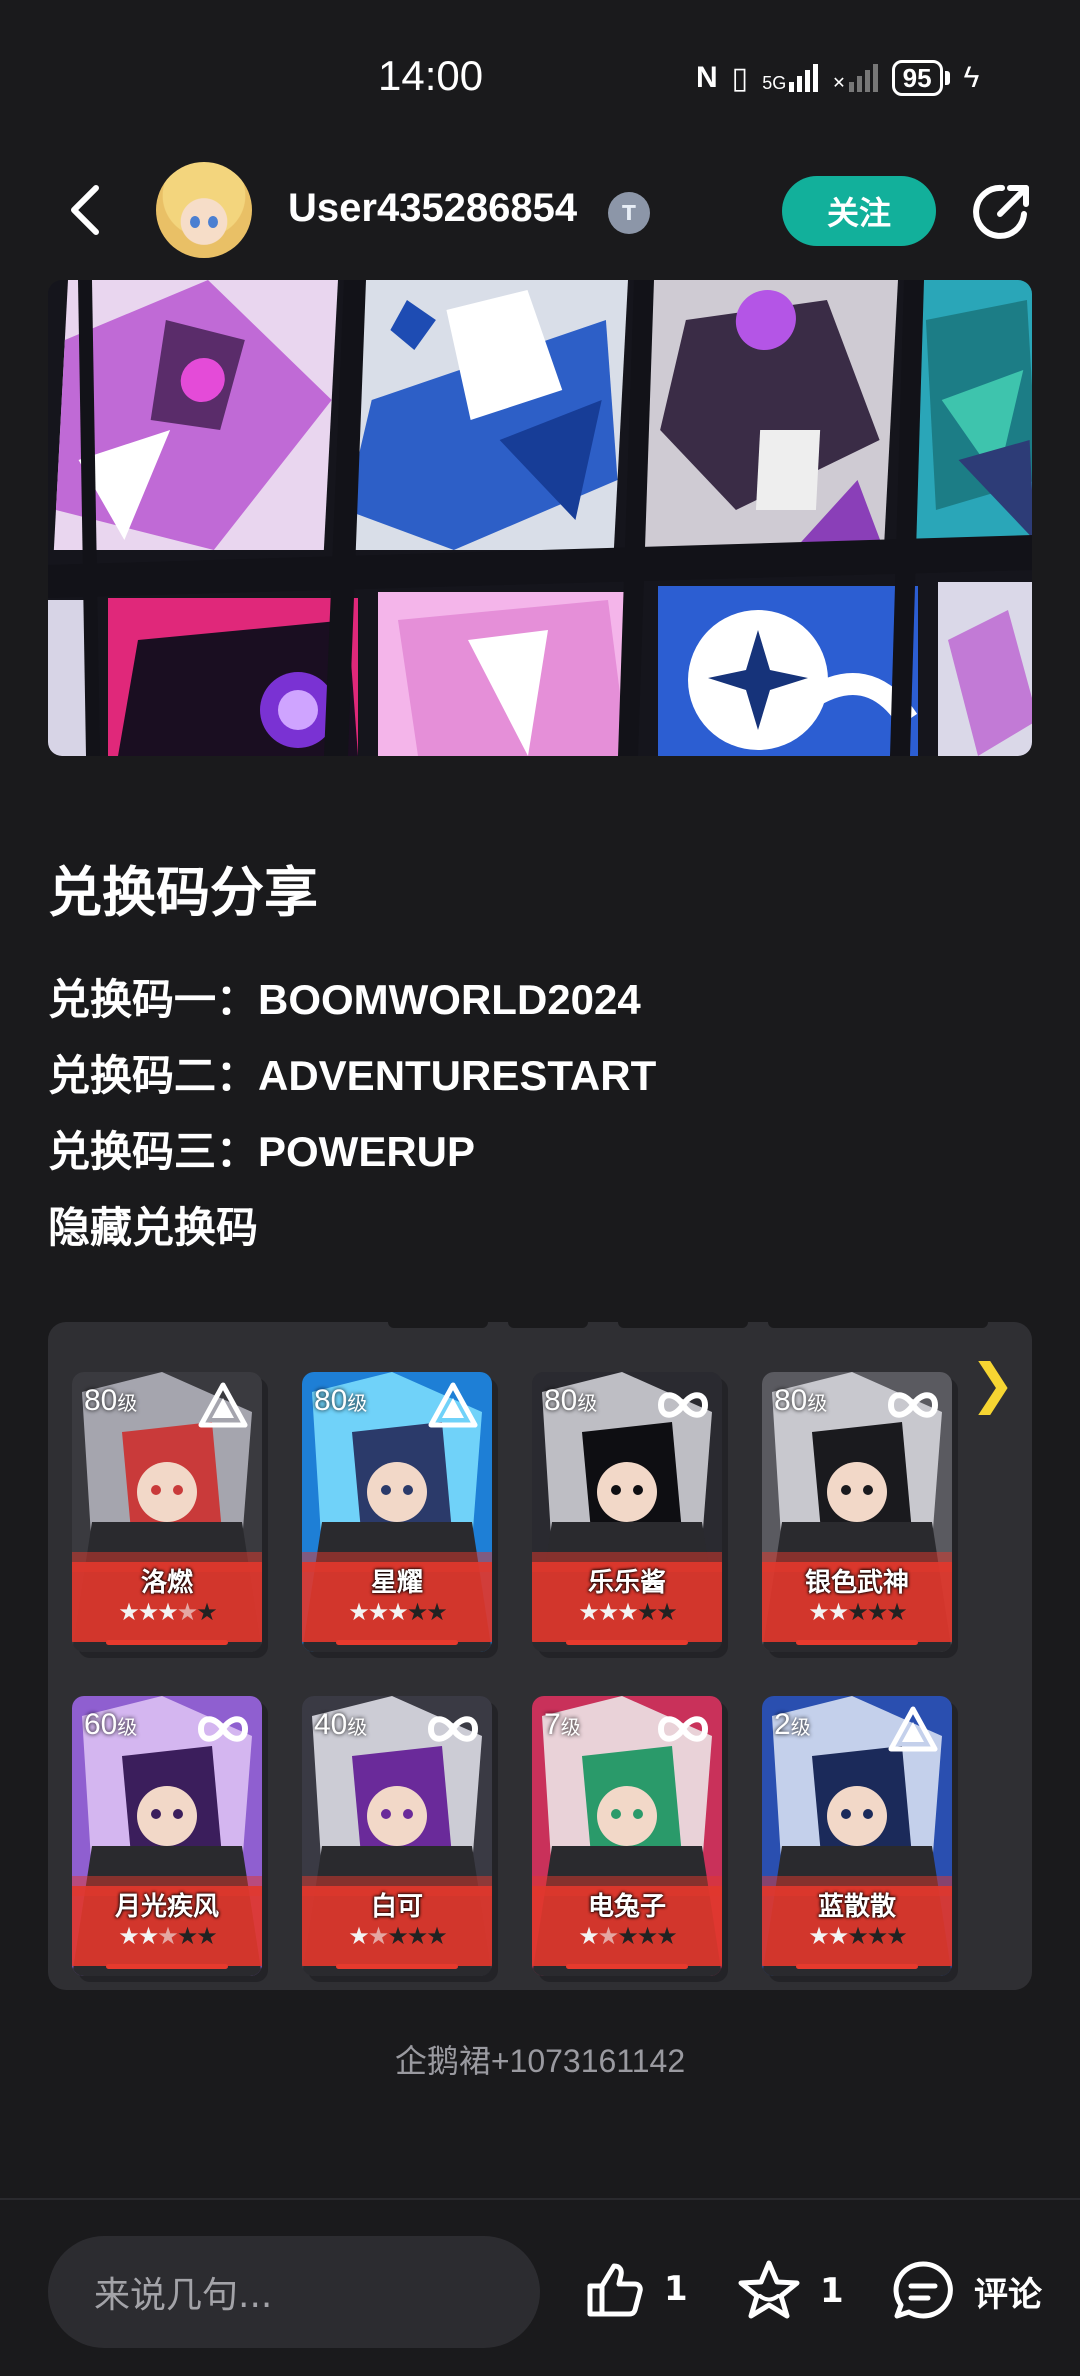  Describe the element at coordinates (627, 1512) in the screenshot. I see `character-card: 80级乐乐酱 ★★★★★` at that location.